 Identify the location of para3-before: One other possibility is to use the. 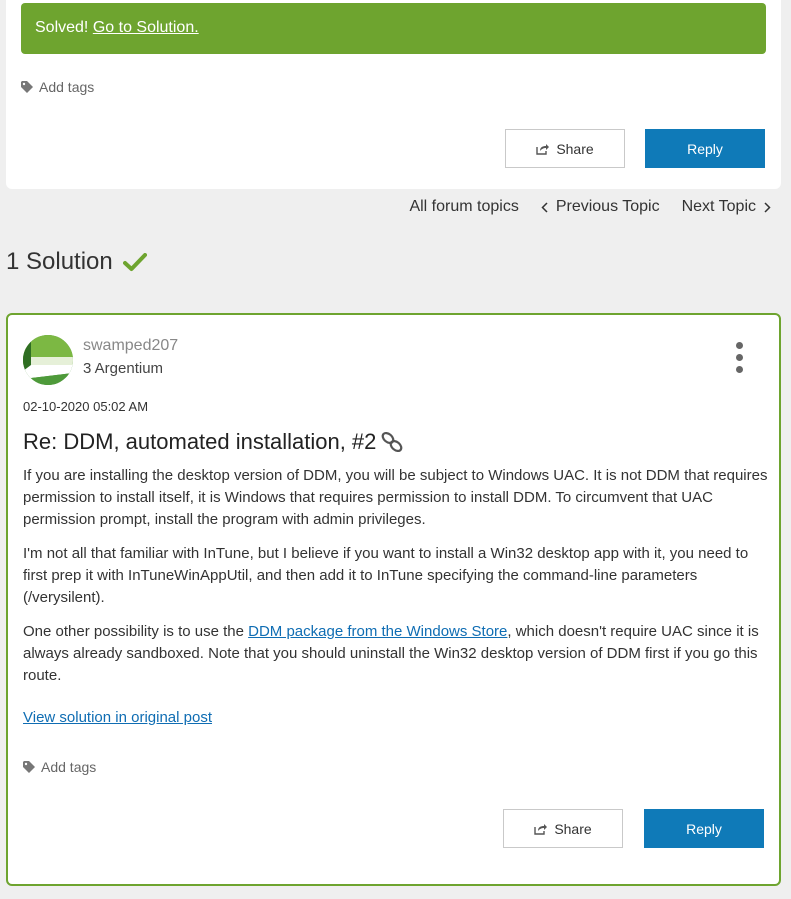
(136, 631).